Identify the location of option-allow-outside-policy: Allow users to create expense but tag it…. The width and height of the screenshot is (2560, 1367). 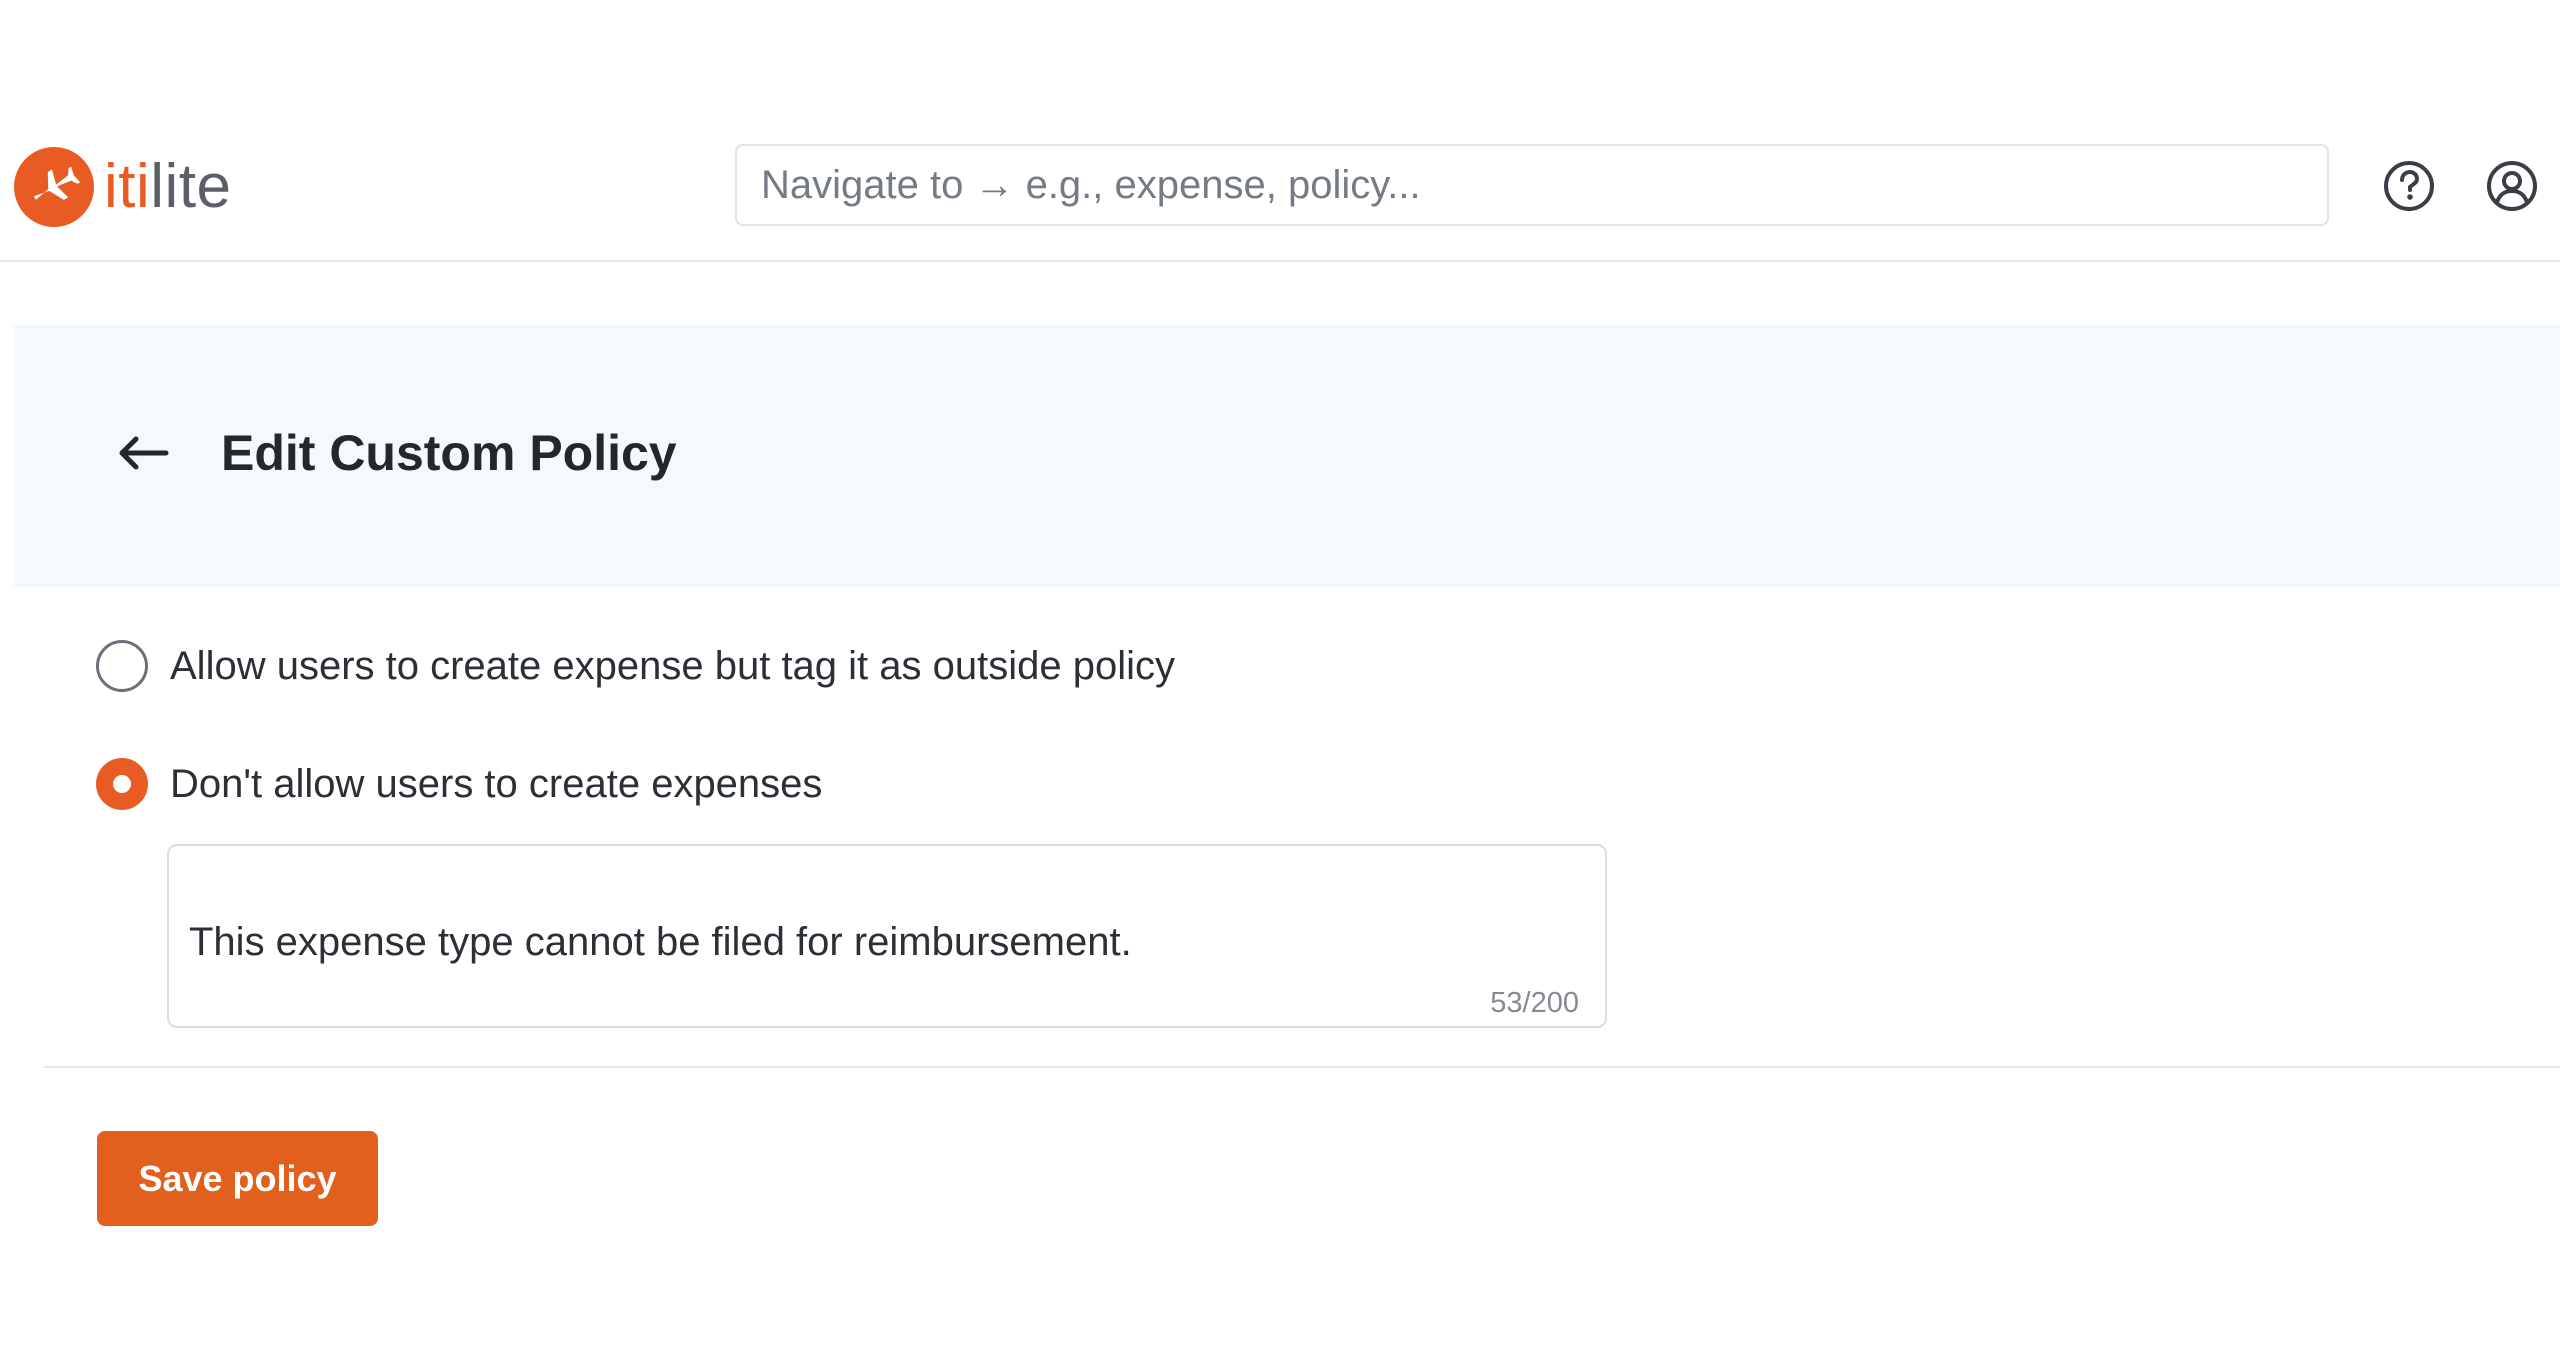
(635, 666).